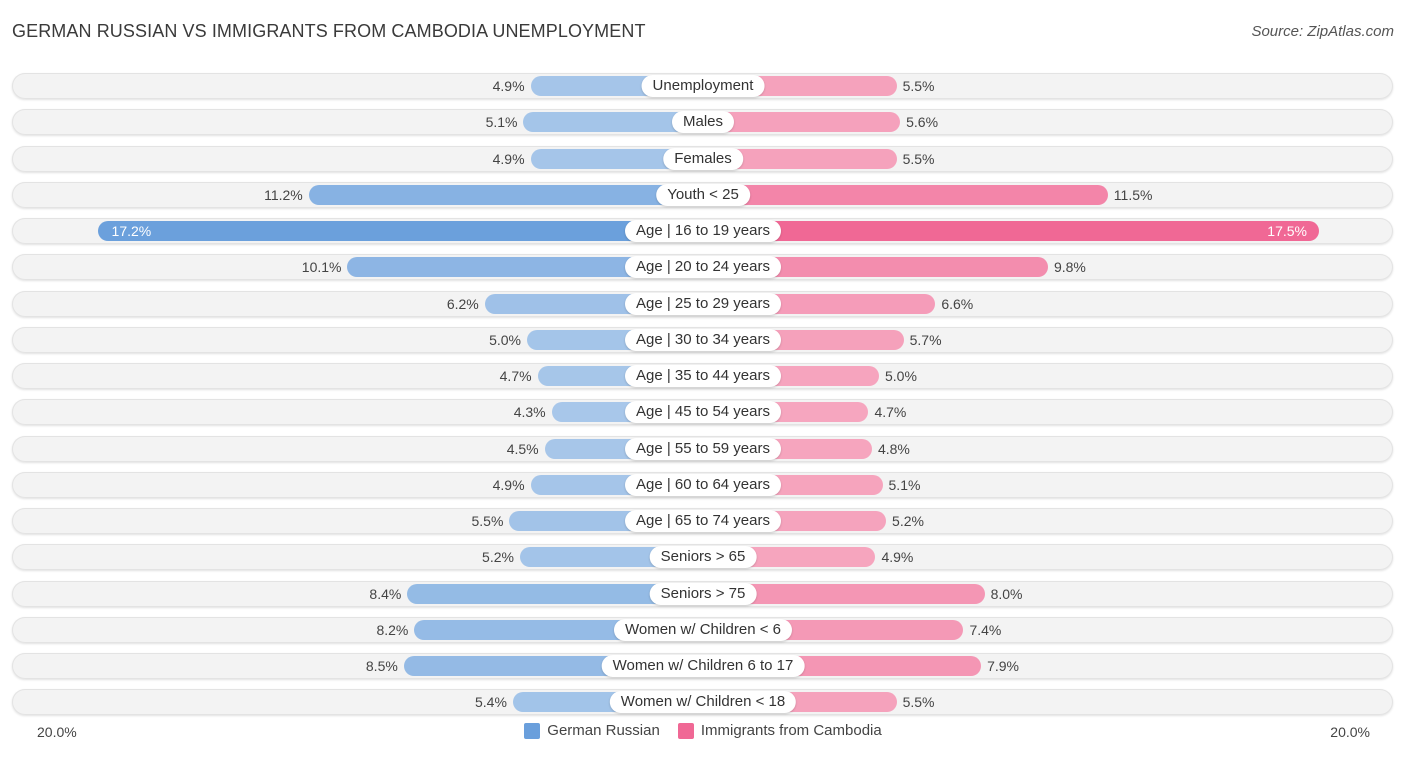 This screenshot has width=1406, height=757. What do you see at coordinates (131, 231) in the screenshot?
I see `value-label-german-russian: 17.2%` at bounding box center [131, 231].